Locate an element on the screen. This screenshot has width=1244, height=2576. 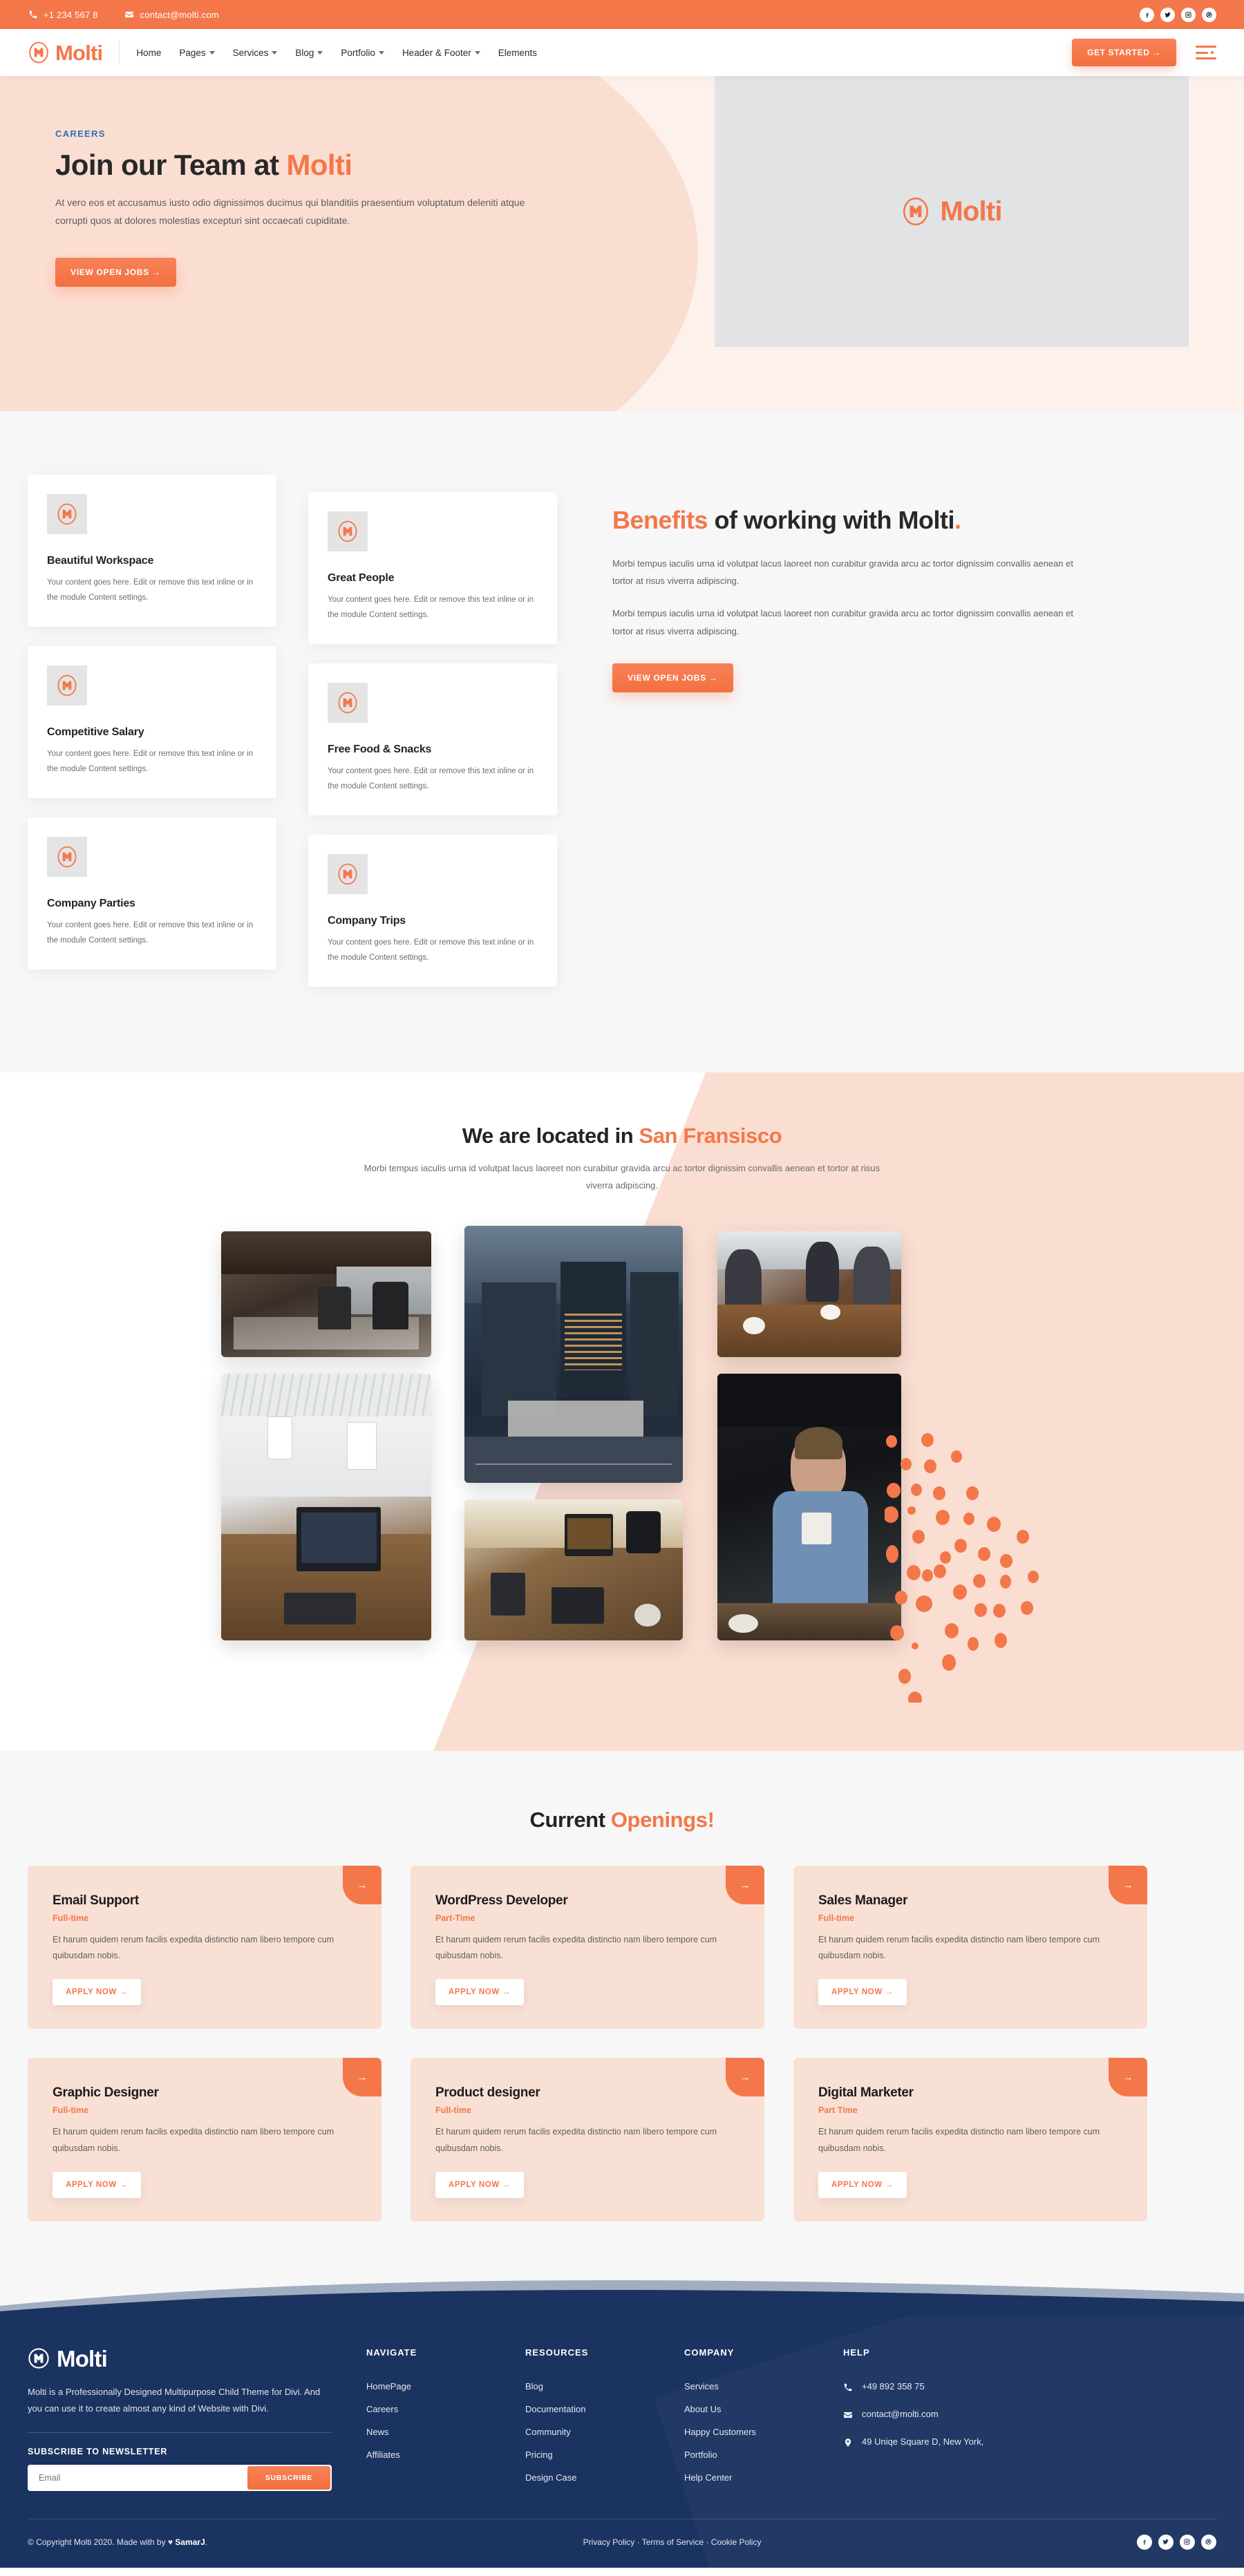
footer-link: Pricing is located at coordinates (604, 2455).